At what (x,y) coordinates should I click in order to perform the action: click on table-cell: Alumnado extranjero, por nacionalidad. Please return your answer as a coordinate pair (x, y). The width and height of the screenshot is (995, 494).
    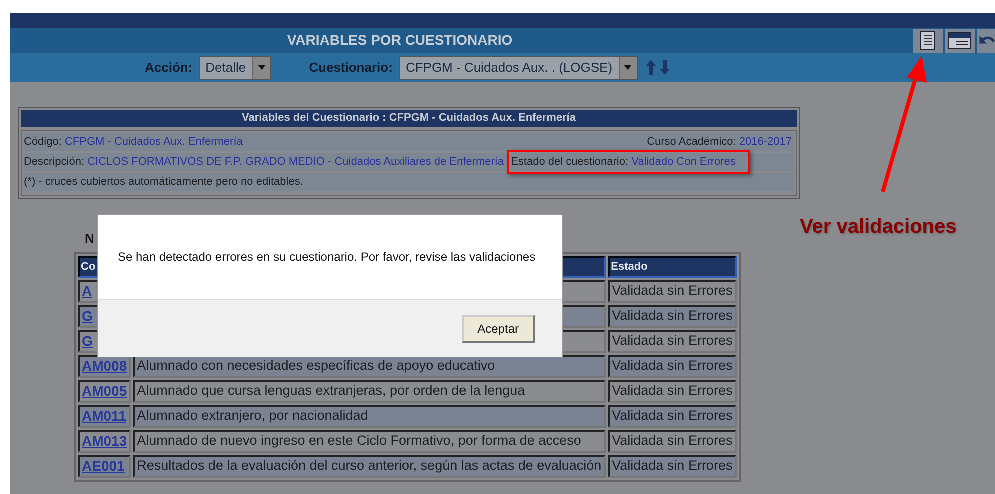
    Looking at the image, I should click on (369, 416).